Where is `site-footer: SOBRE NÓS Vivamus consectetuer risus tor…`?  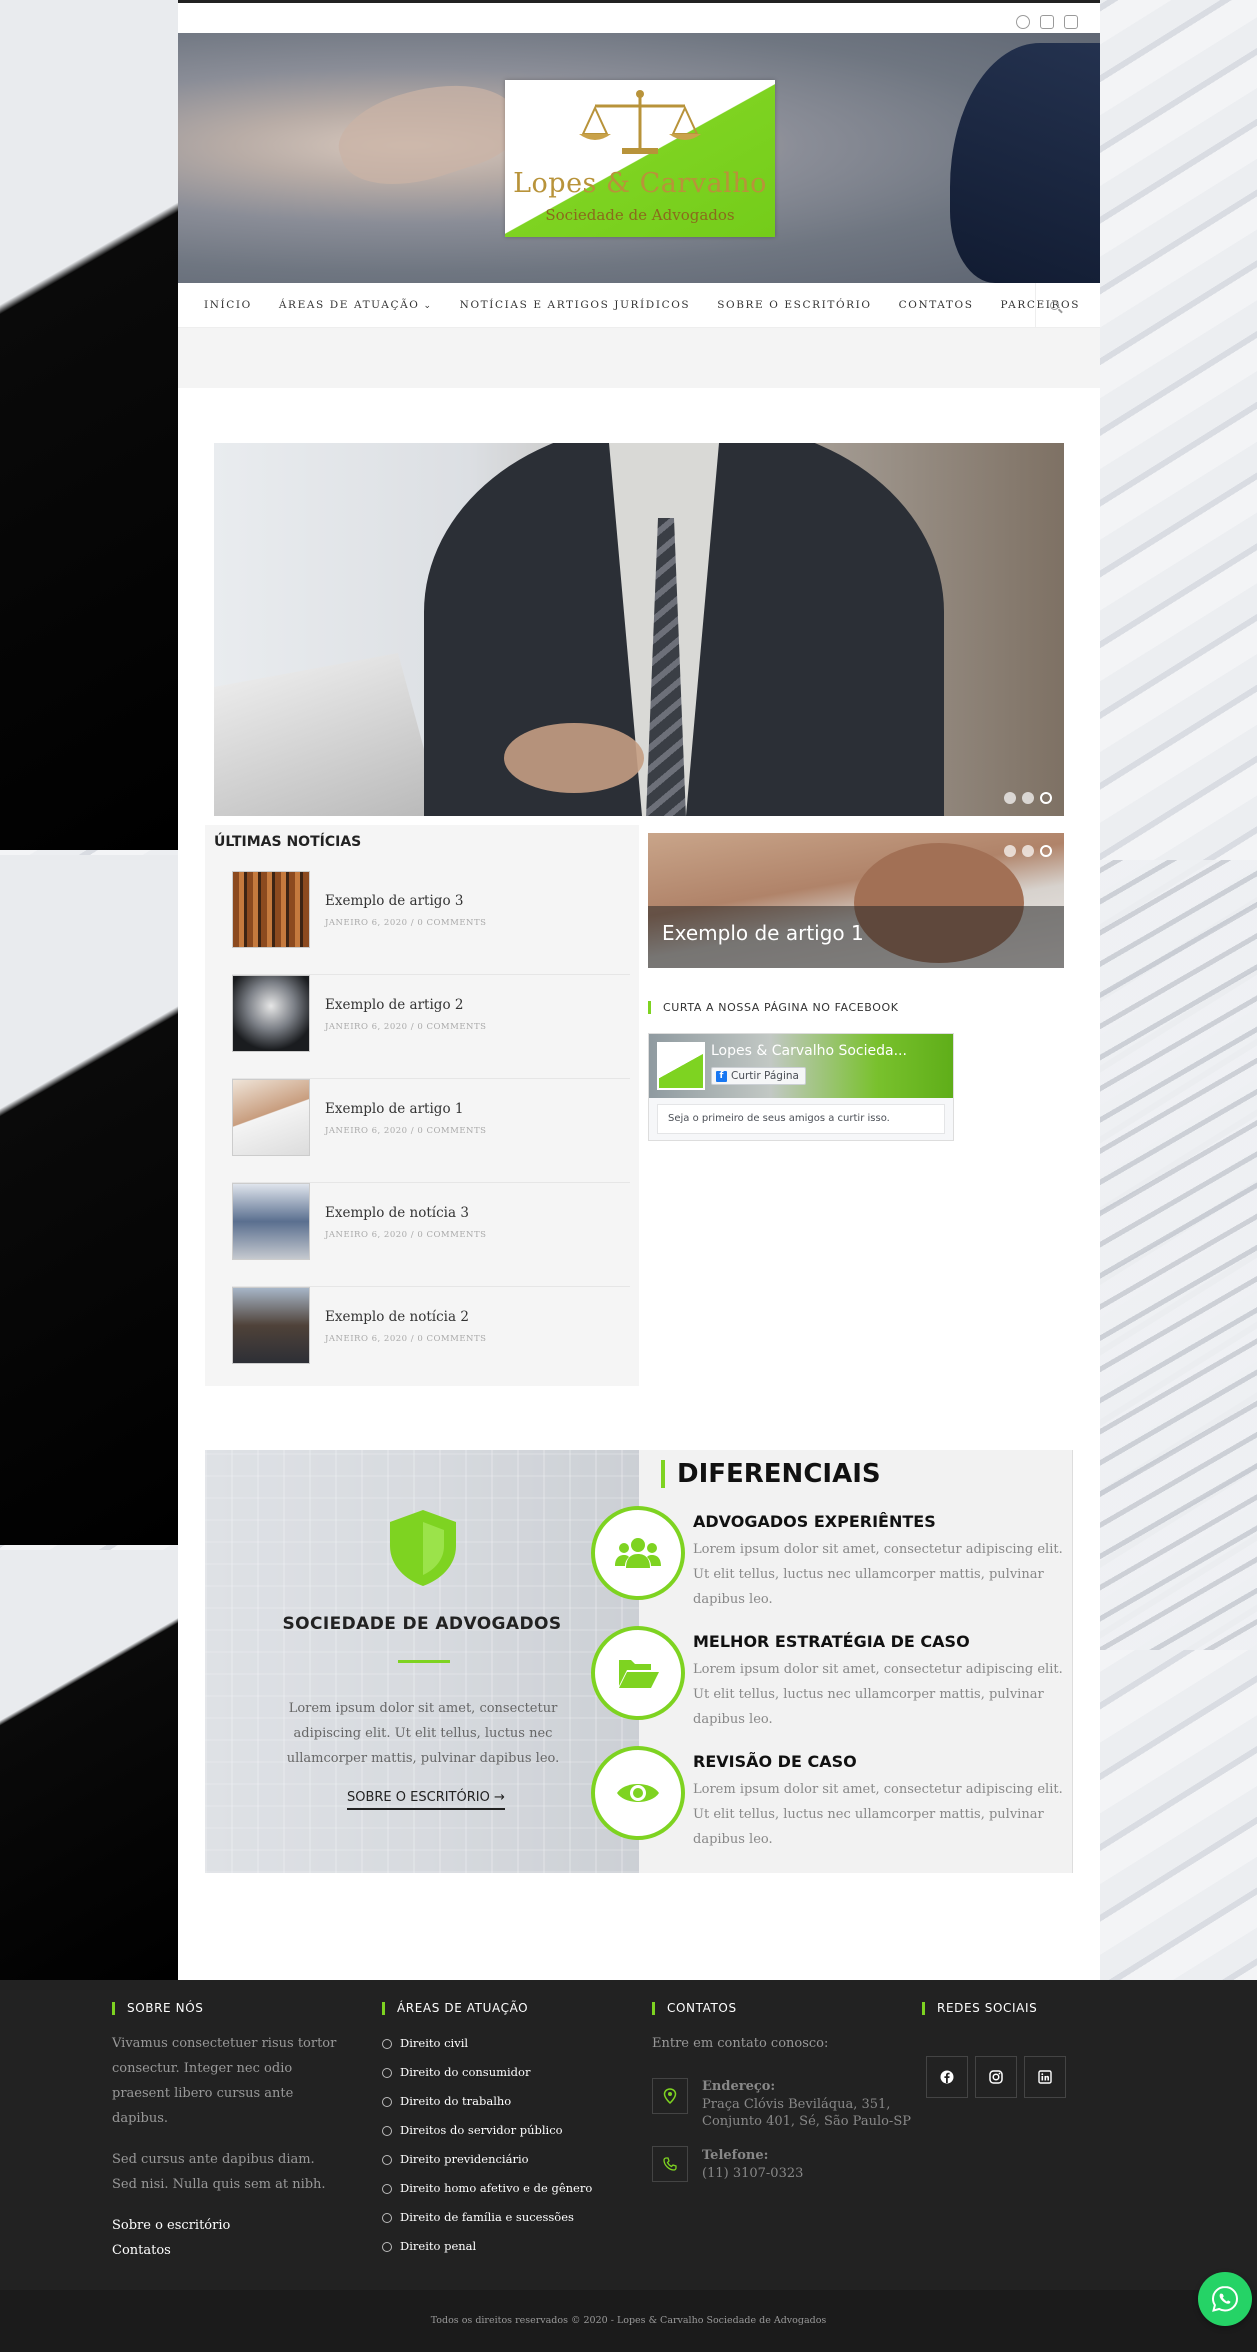
site-footer: SOBRE NÓS Vivamus consectetuer risus tor… is located at coordinates (628, 2135).